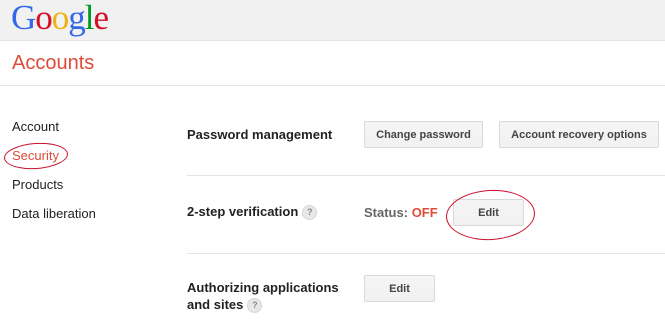 The width and height of the screenshot is (665, 334). Describe the element at coordinates (260, 134) in the screenshot. I see `password-management-label: Password management` at that location.